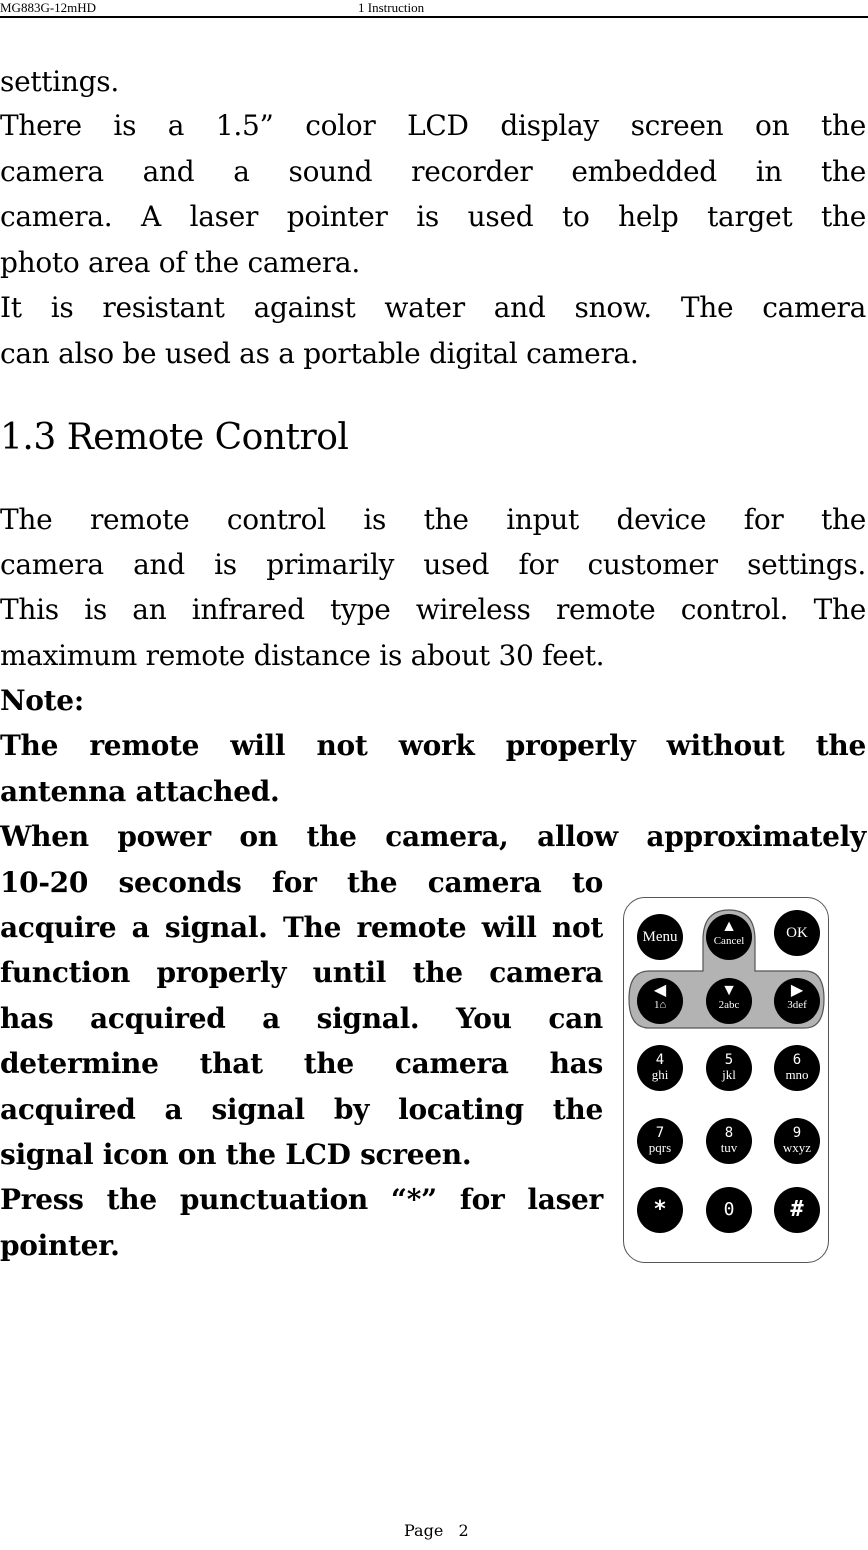 The width and height of the screenshot is (868, 1550). Describe the element at coordinates (729, 1210) in the screenshot. I see `key-0-button: 0` at that location.